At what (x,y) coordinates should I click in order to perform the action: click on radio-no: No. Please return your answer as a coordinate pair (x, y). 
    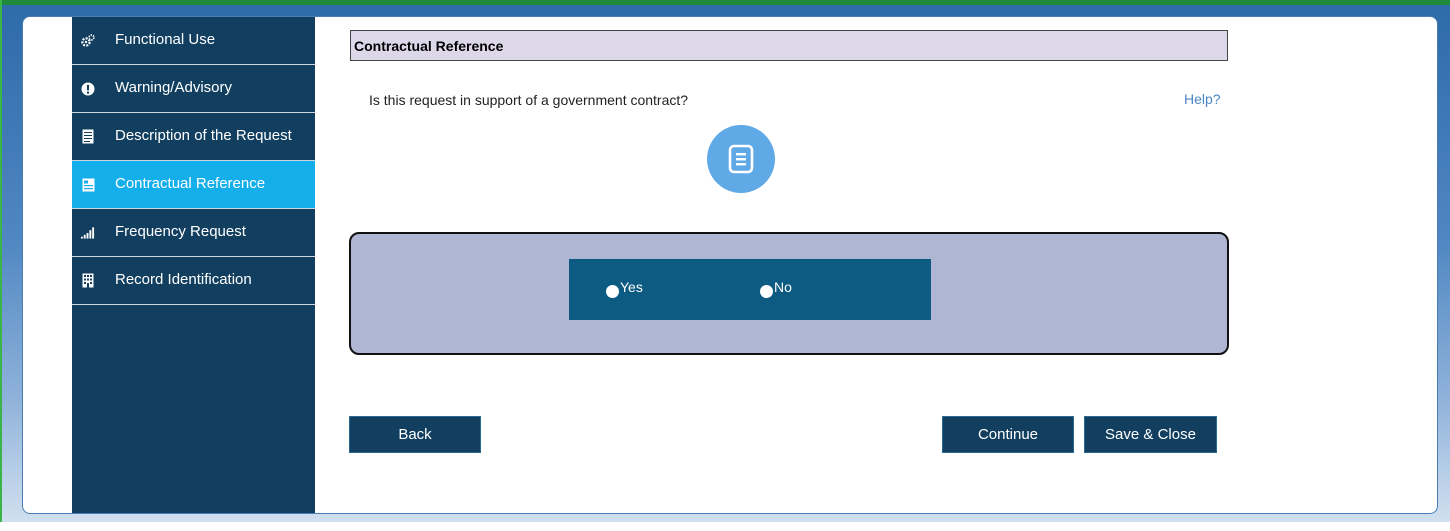
    Looking at the image, I should click on (776, 288).